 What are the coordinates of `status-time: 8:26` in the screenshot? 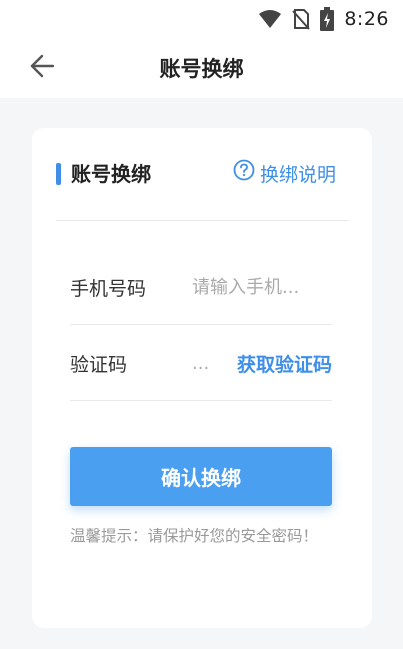 It's located at (366, 19).